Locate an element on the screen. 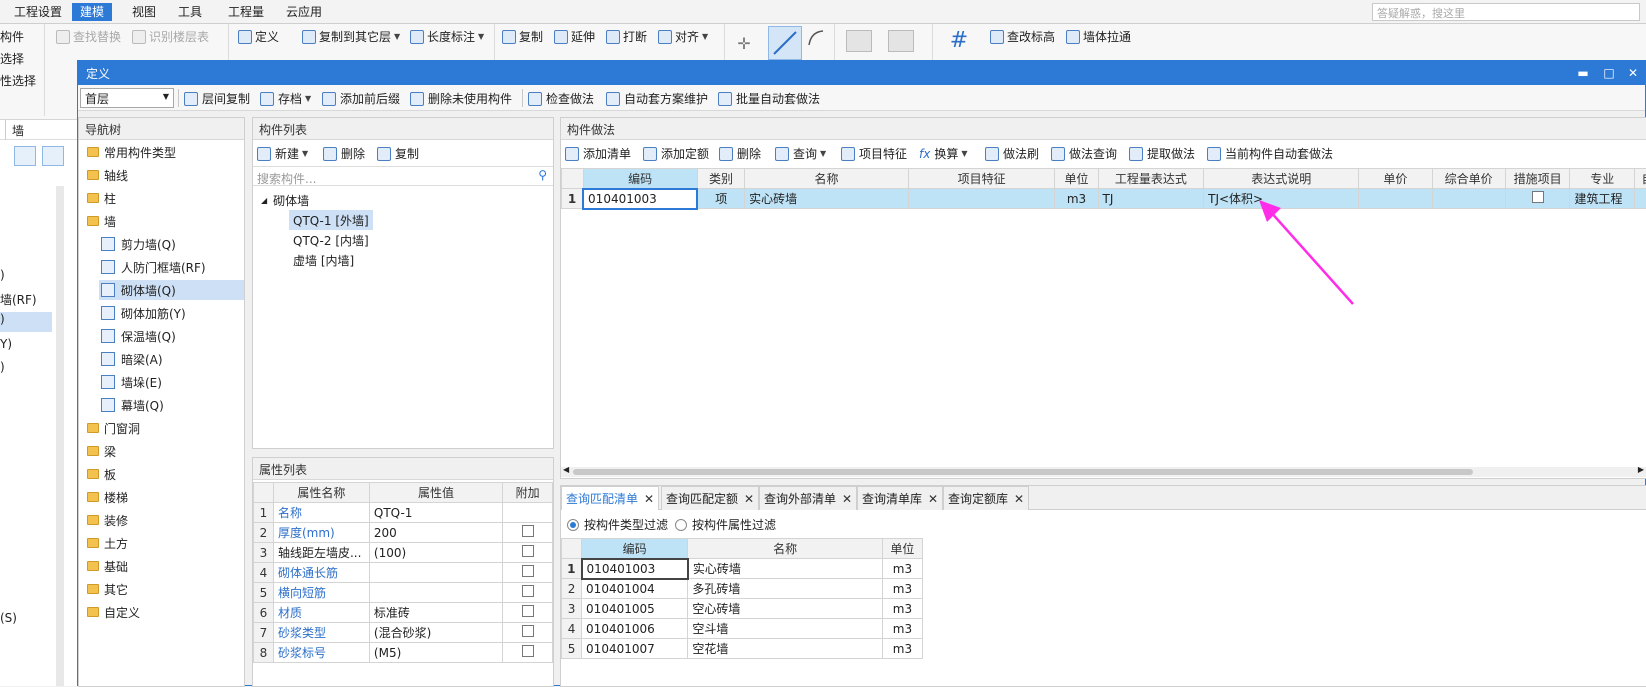 The image size is (1646, 687). nav-tree-item: 暗梁(A) is located at coordinates (171, 359).